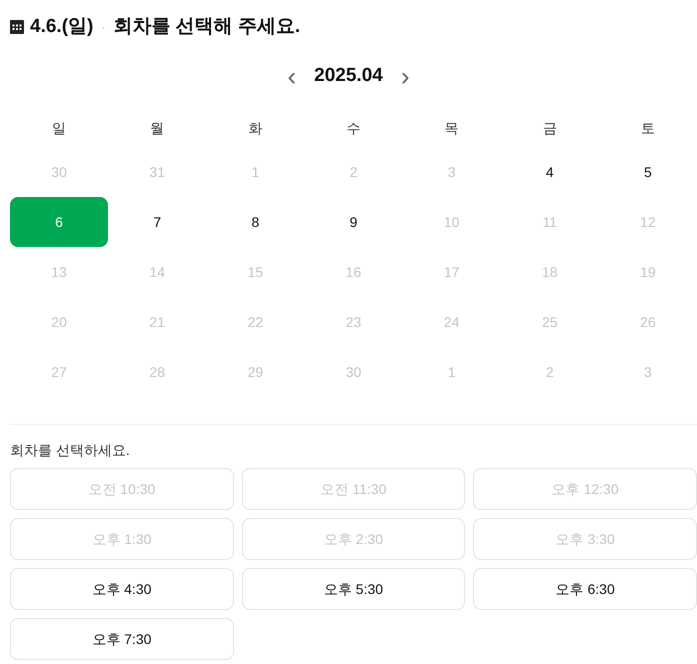 This screenshot has height=664, width=697. Describe the element at coordinates (70, 450) in the screenshot. I see `session-label: 회차를 선택하세요.` at that location.